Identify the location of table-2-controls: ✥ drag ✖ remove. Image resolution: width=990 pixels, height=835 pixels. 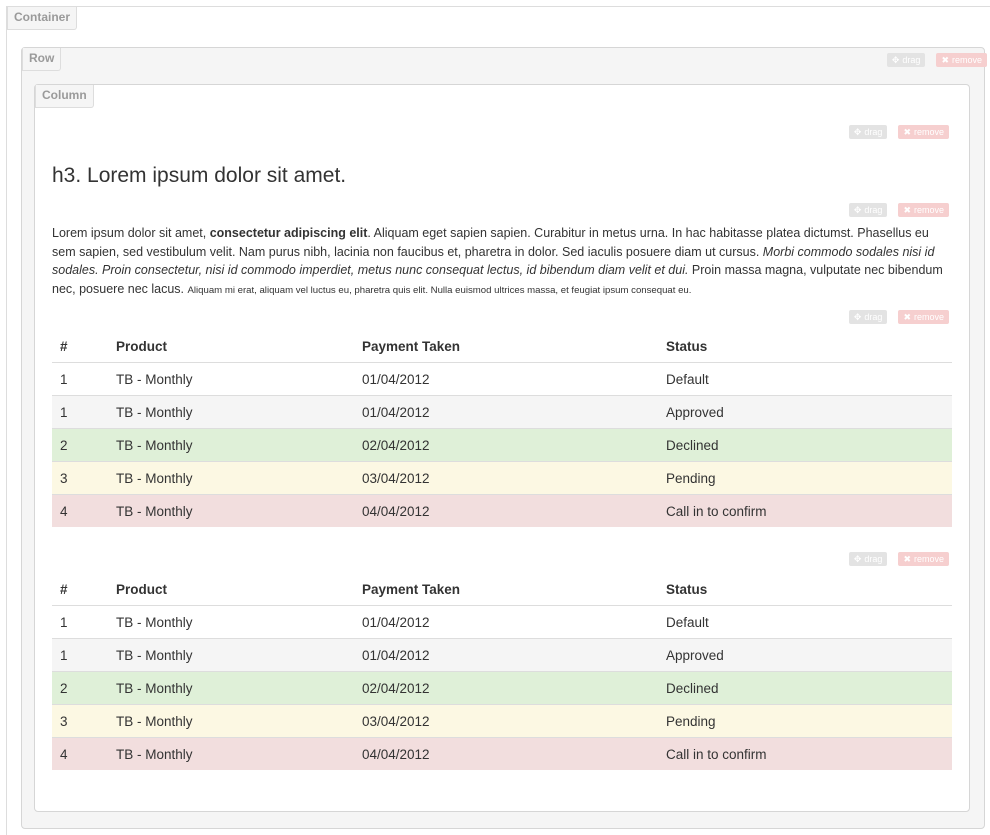
(898, 559).